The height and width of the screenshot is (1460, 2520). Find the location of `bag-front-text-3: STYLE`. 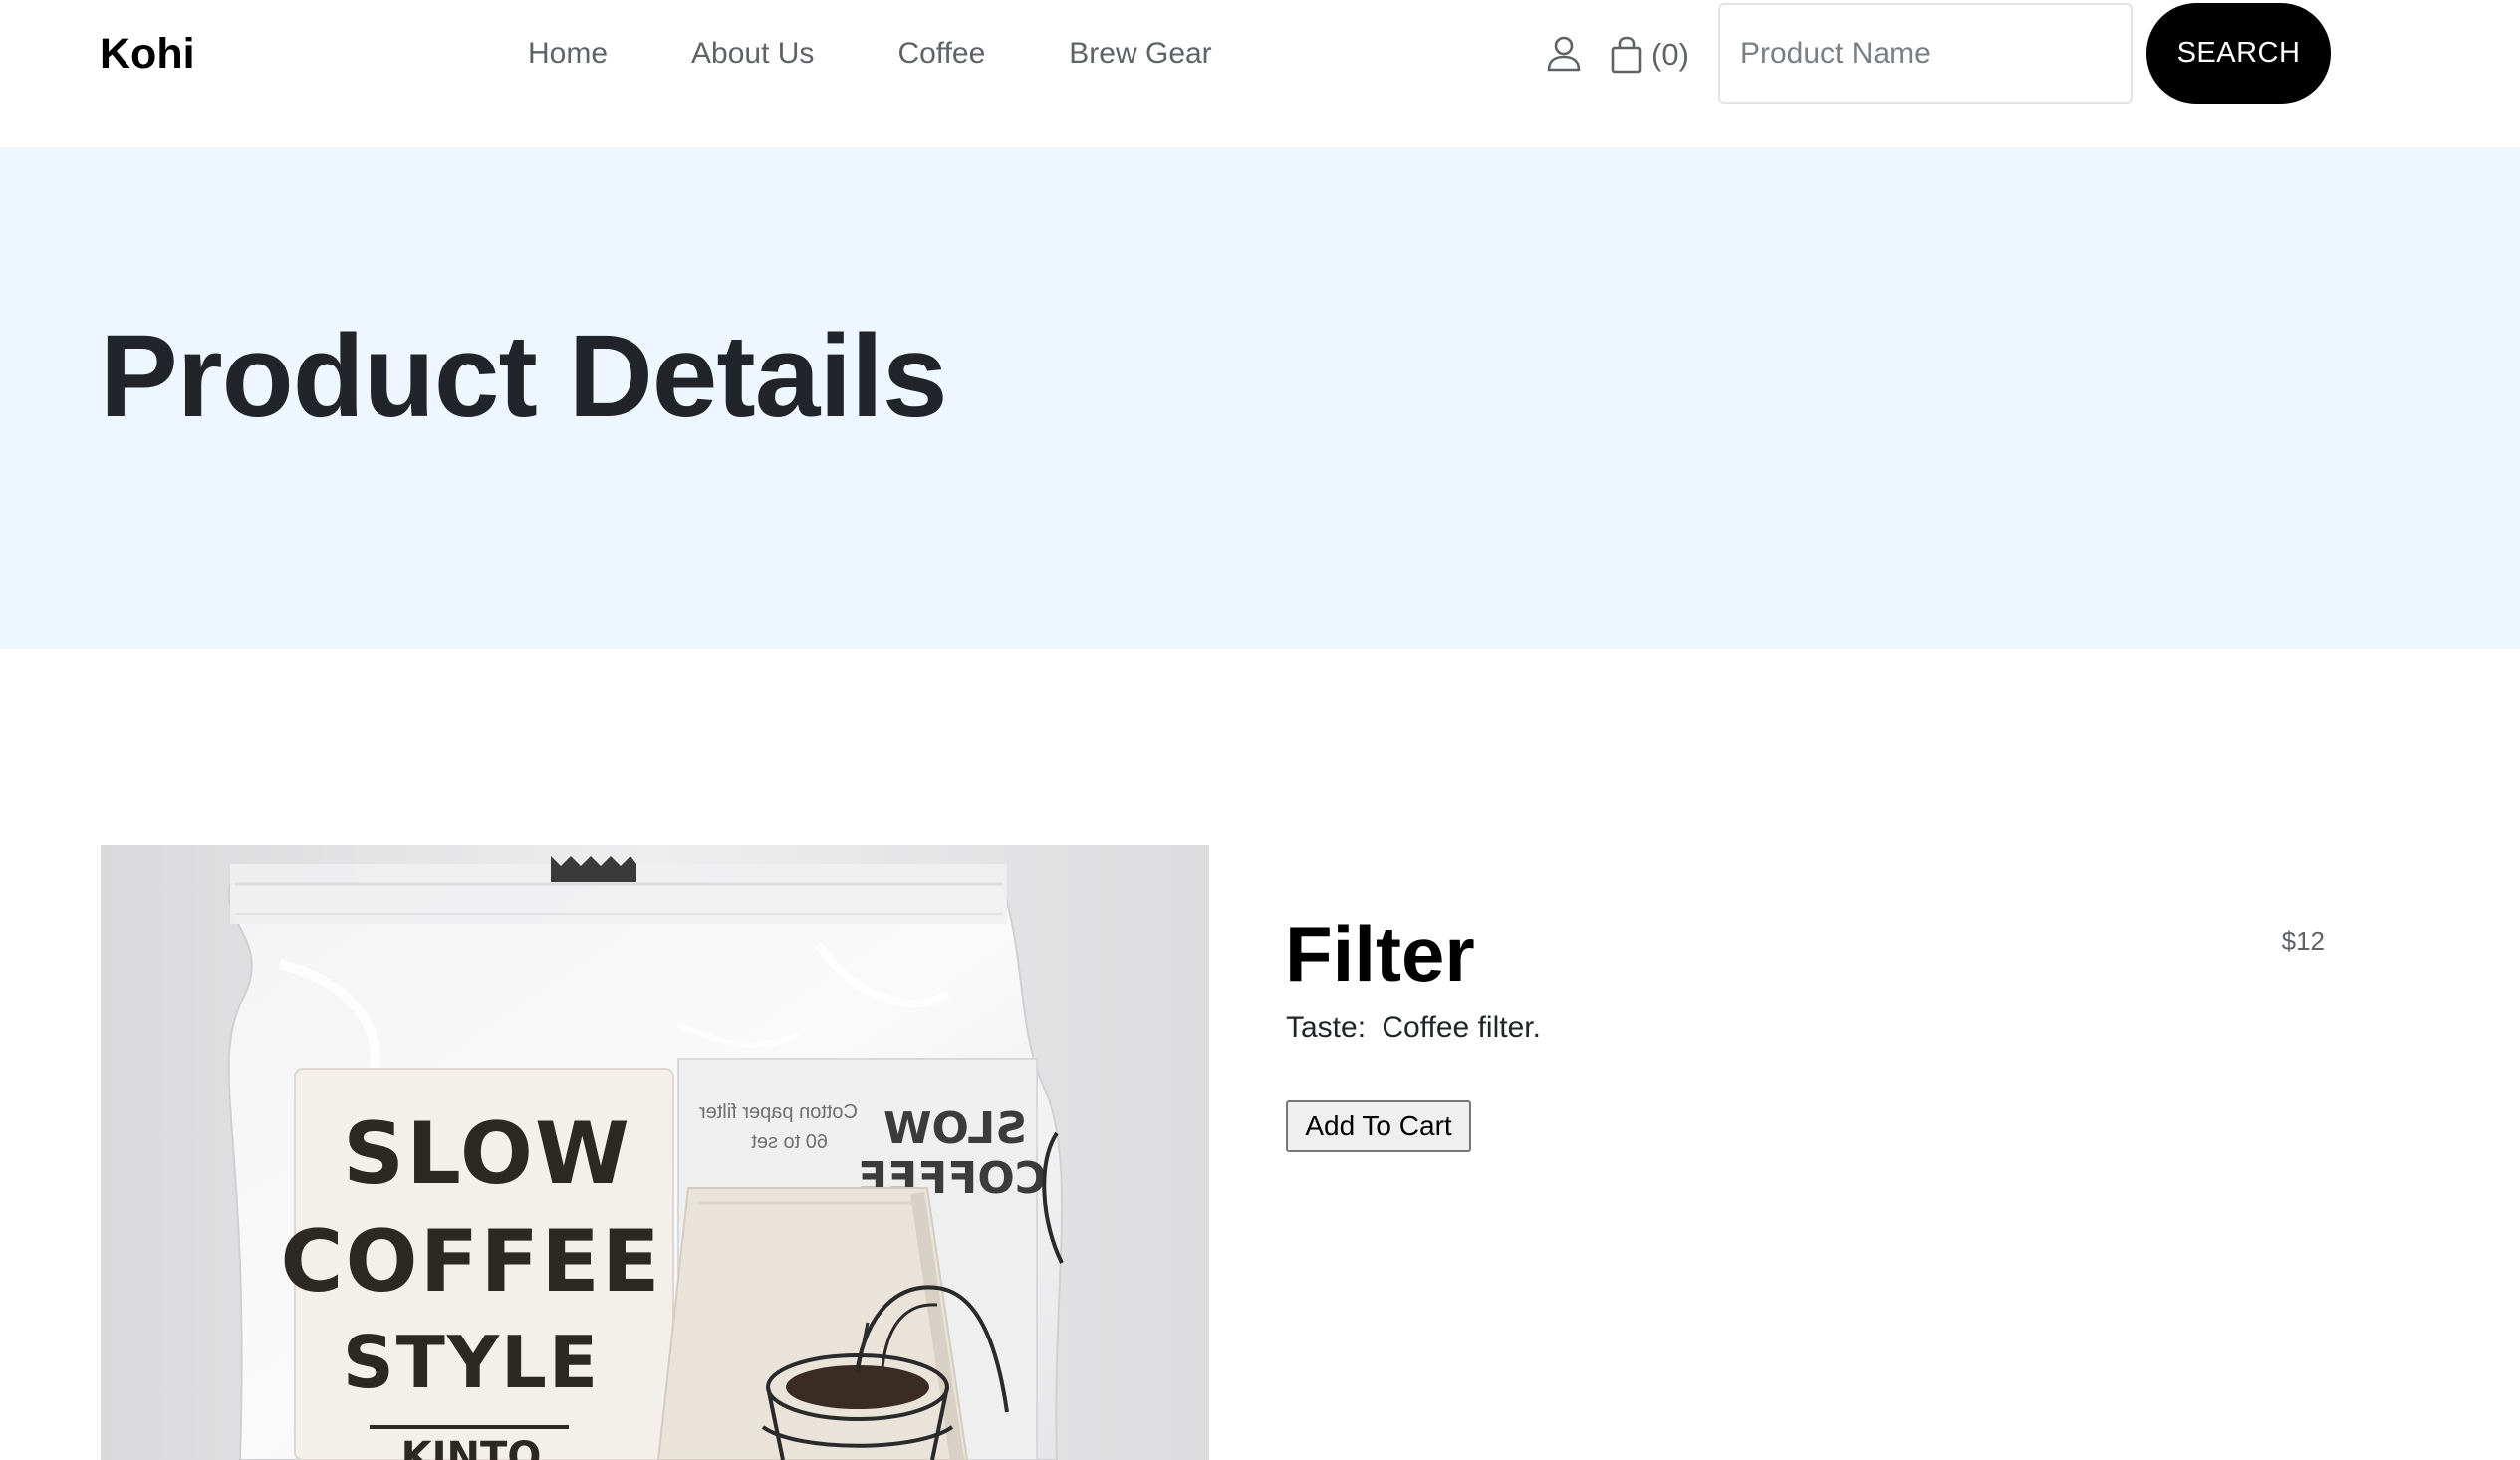

bag-front-text-3: STYLE is located at coordinates (471, 1362).